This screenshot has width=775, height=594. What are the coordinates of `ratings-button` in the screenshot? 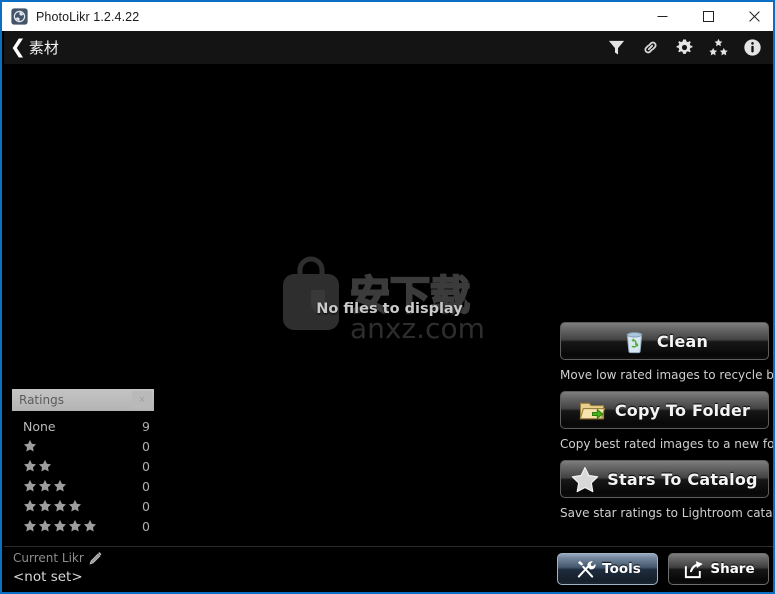 It's located at (718, 47).